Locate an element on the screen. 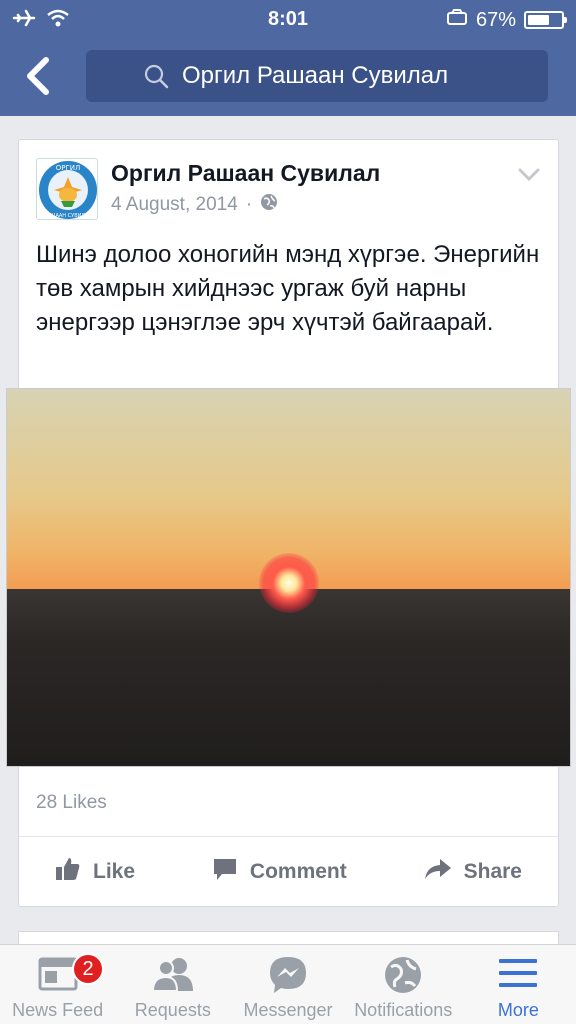 Image resolution: width=576 pixels, height=1024 pixels. share-button: Share is located at coordinates (473, 872).